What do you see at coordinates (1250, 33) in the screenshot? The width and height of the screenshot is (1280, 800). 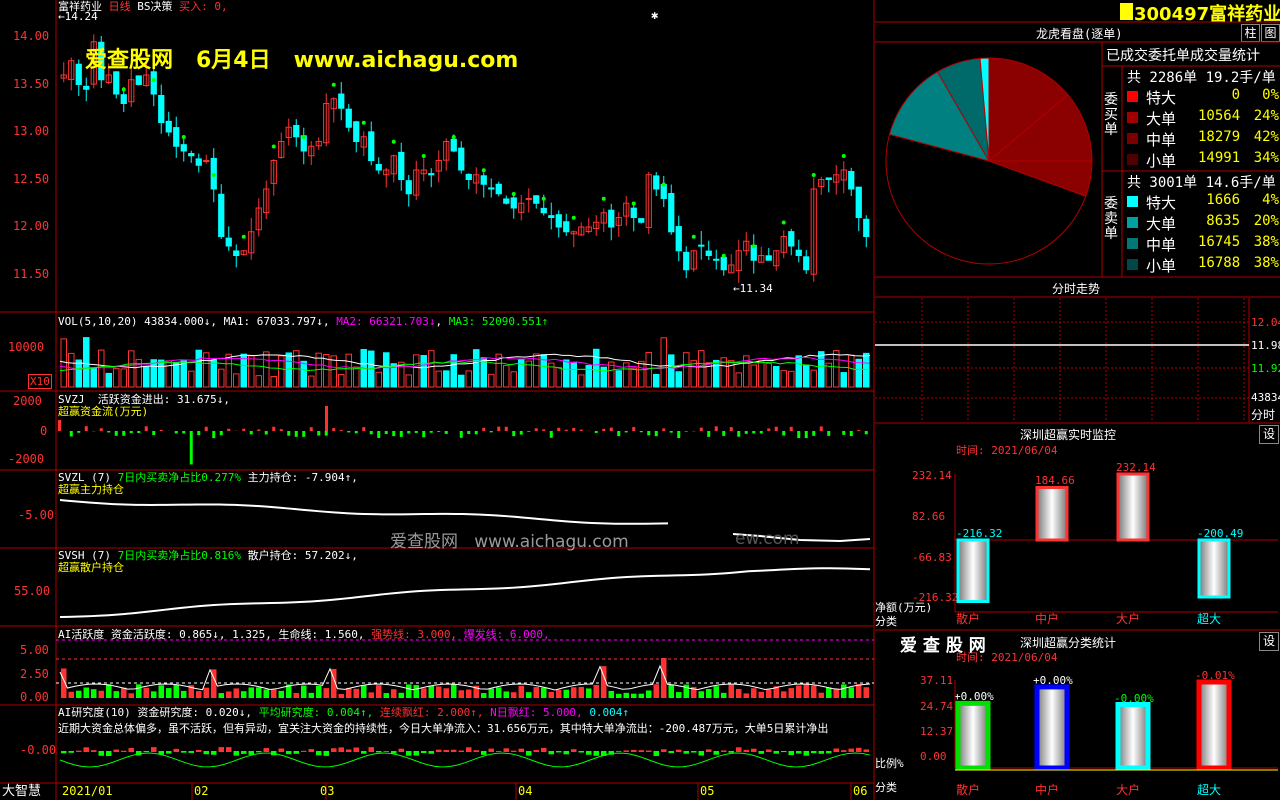 I see `bar-toggle-button: 柱` at bounding box center [1250, 33].